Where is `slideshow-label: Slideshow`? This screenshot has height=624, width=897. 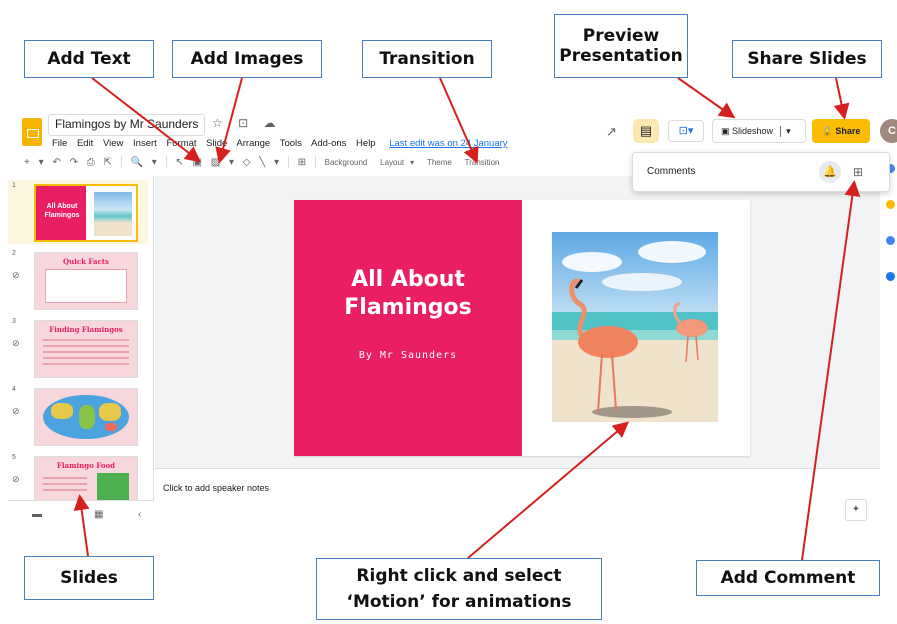 slideshow-label: Slideshow is located at coordinates (753, 131).